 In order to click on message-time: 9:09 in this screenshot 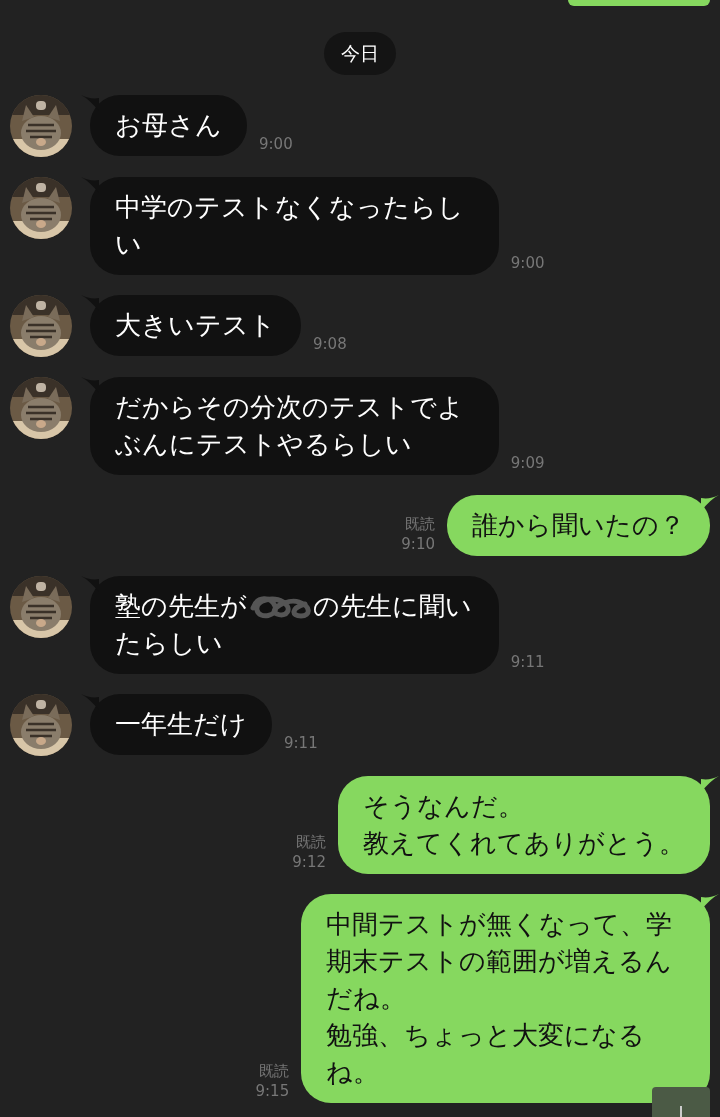, I will do `click(527, 462)`.